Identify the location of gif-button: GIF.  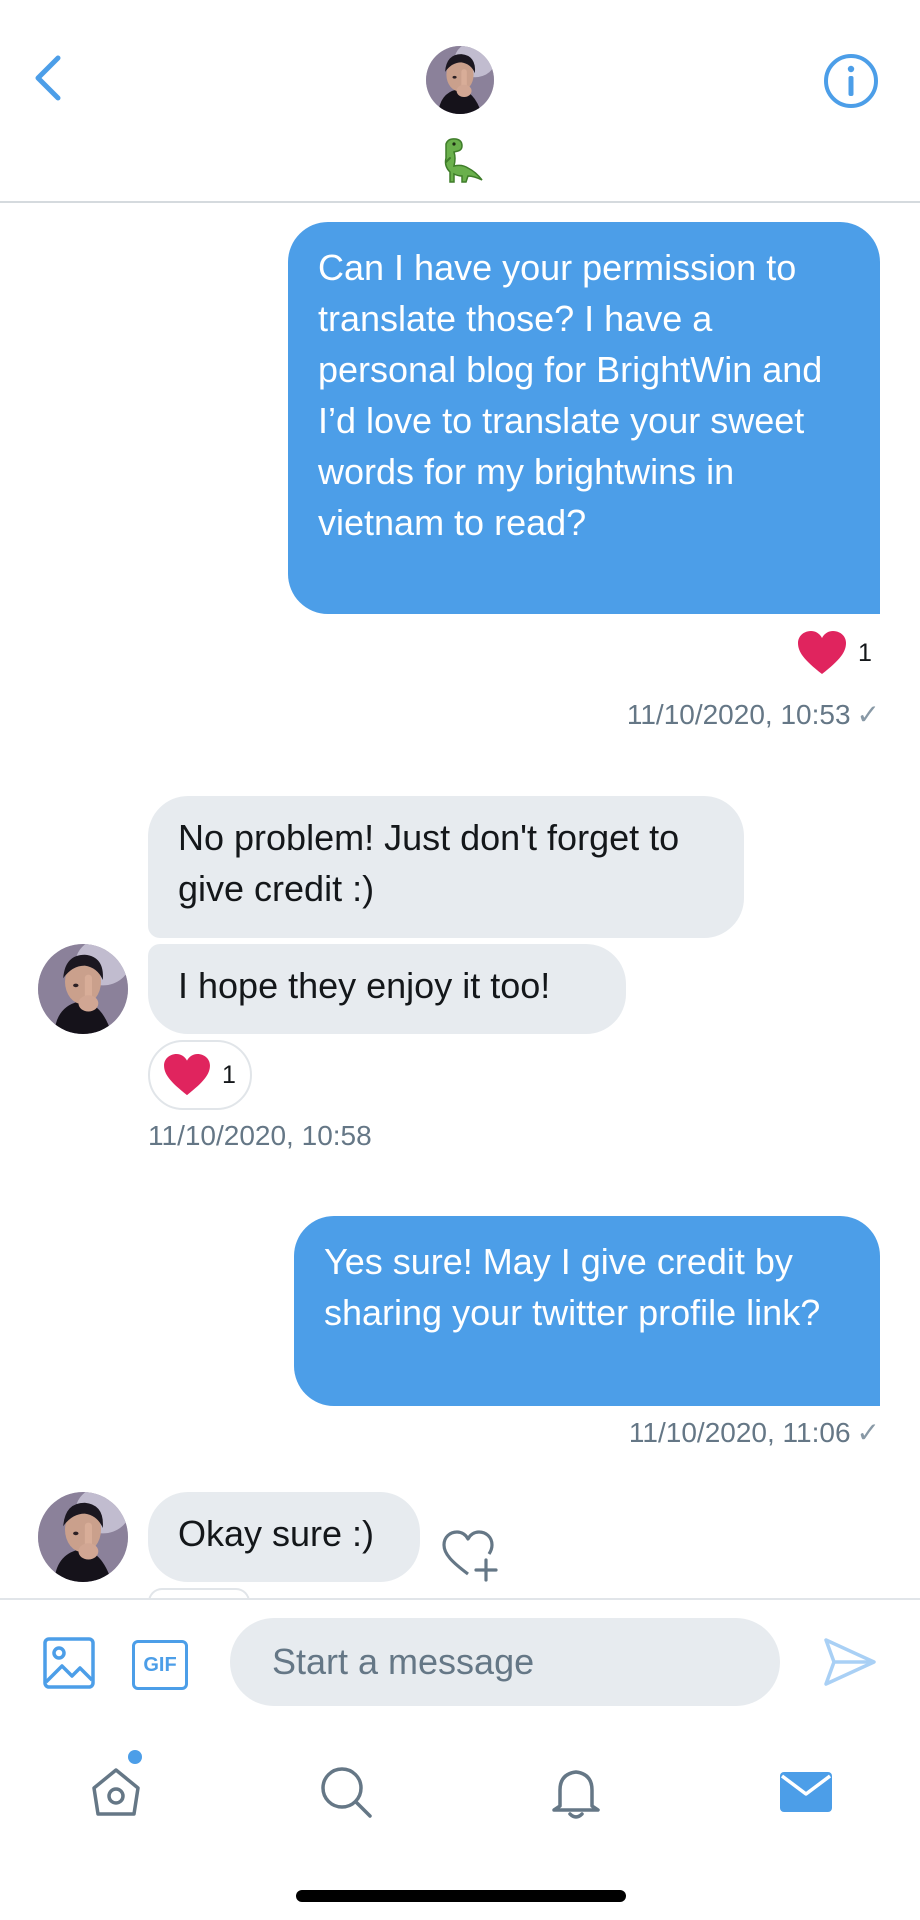
(160, 1665).